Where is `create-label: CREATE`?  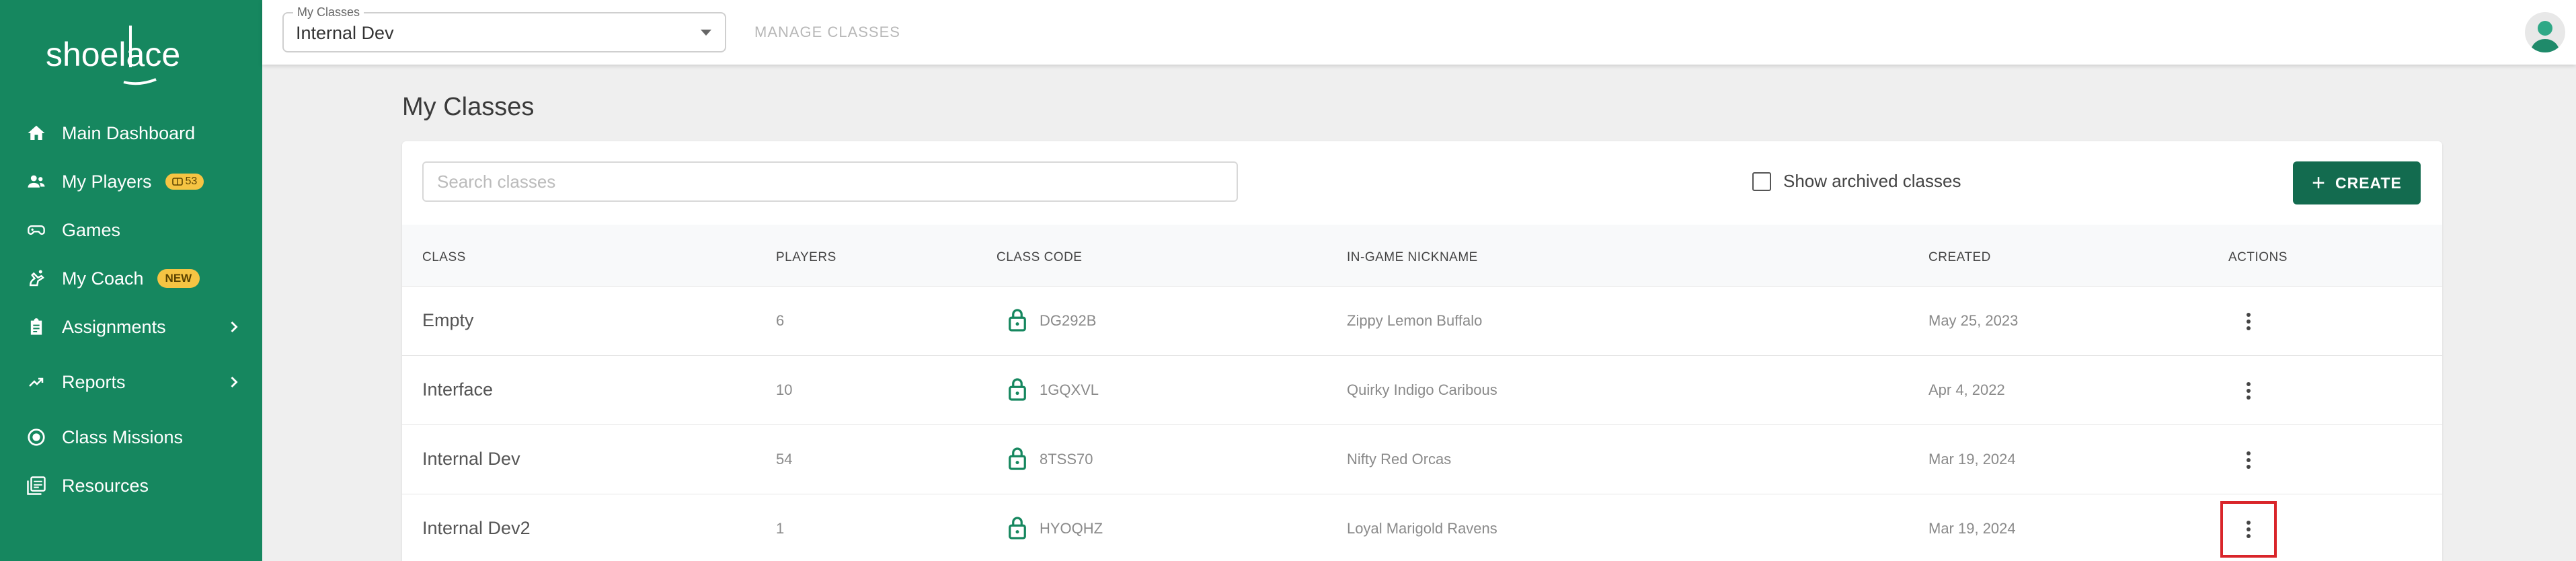 create-label: CREATE is located at coordinates (2369, 183).